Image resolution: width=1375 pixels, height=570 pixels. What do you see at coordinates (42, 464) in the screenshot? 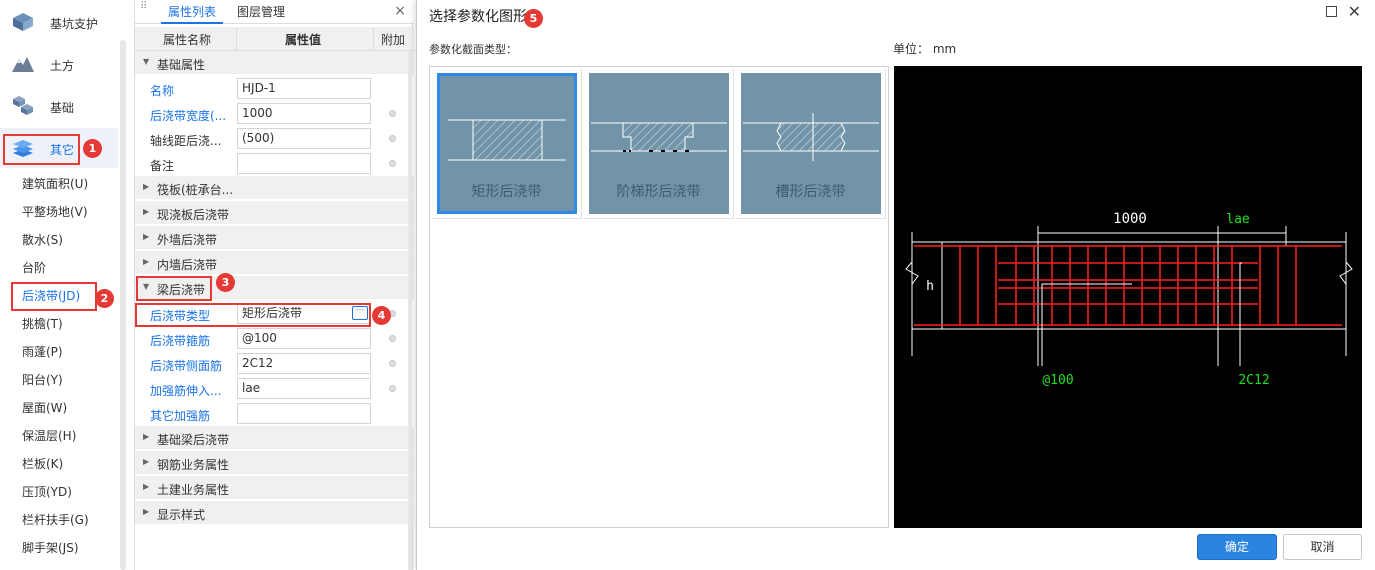
I see `nav-item-parapet: 栏板(K)` at bounding box center [42, 464].